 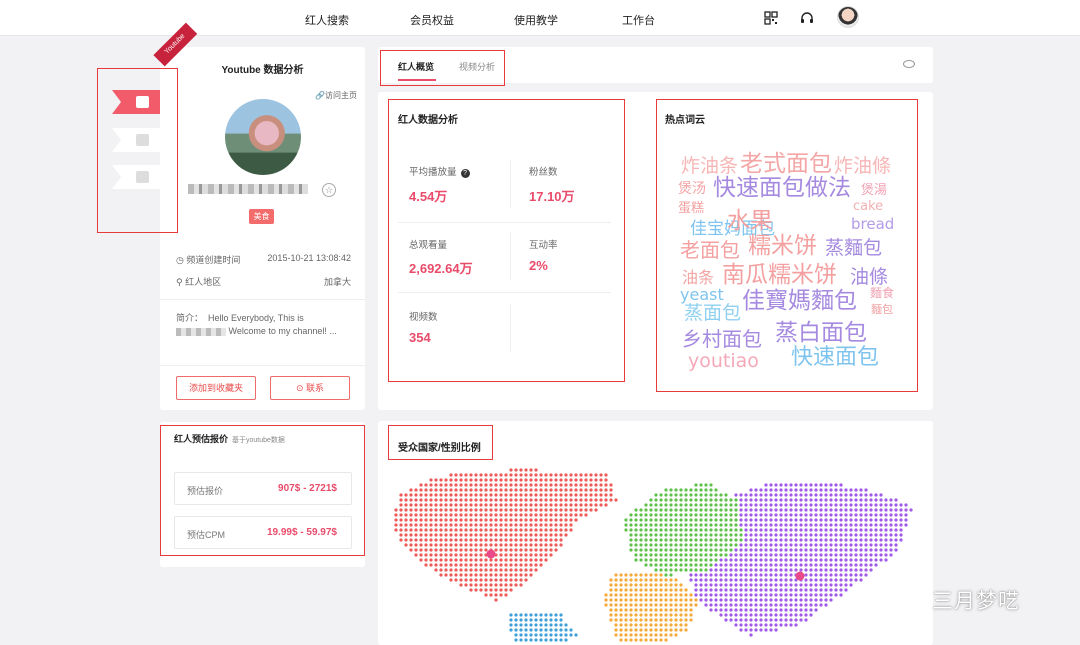 I want to click on followers-value: 17.10万, so click(x=552, y=196).